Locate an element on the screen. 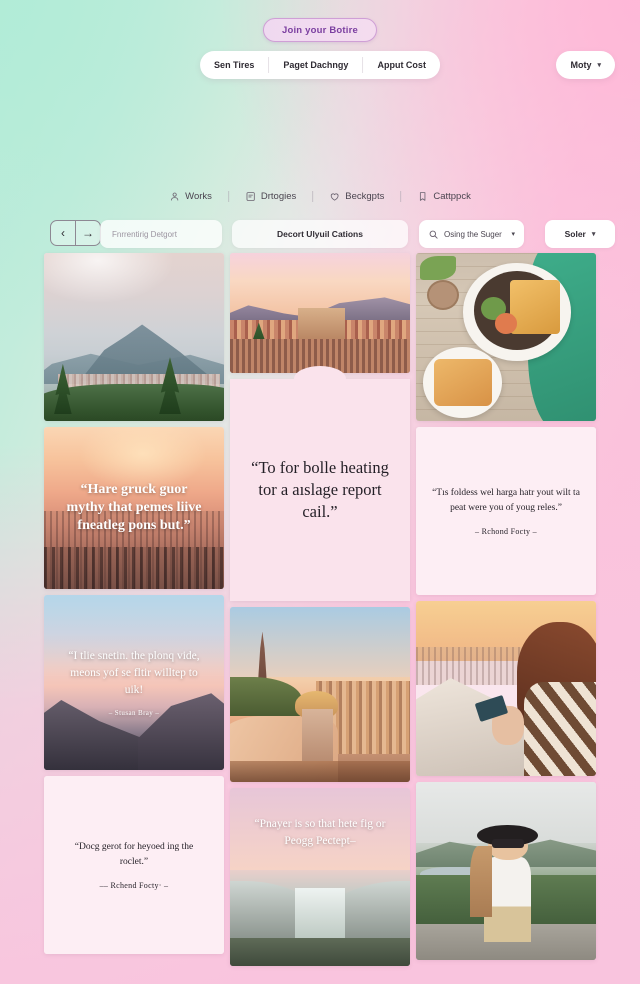 This screenshot has width=640, height=984. chevron-left-icon: ‹ is located at coordinates (63, 233).